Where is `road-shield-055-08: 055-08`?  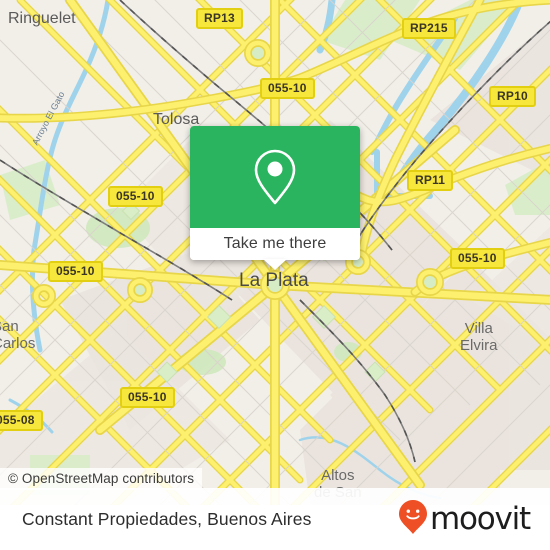
road-shield-055-08: 055-08 is located at coordinates (21, 420).